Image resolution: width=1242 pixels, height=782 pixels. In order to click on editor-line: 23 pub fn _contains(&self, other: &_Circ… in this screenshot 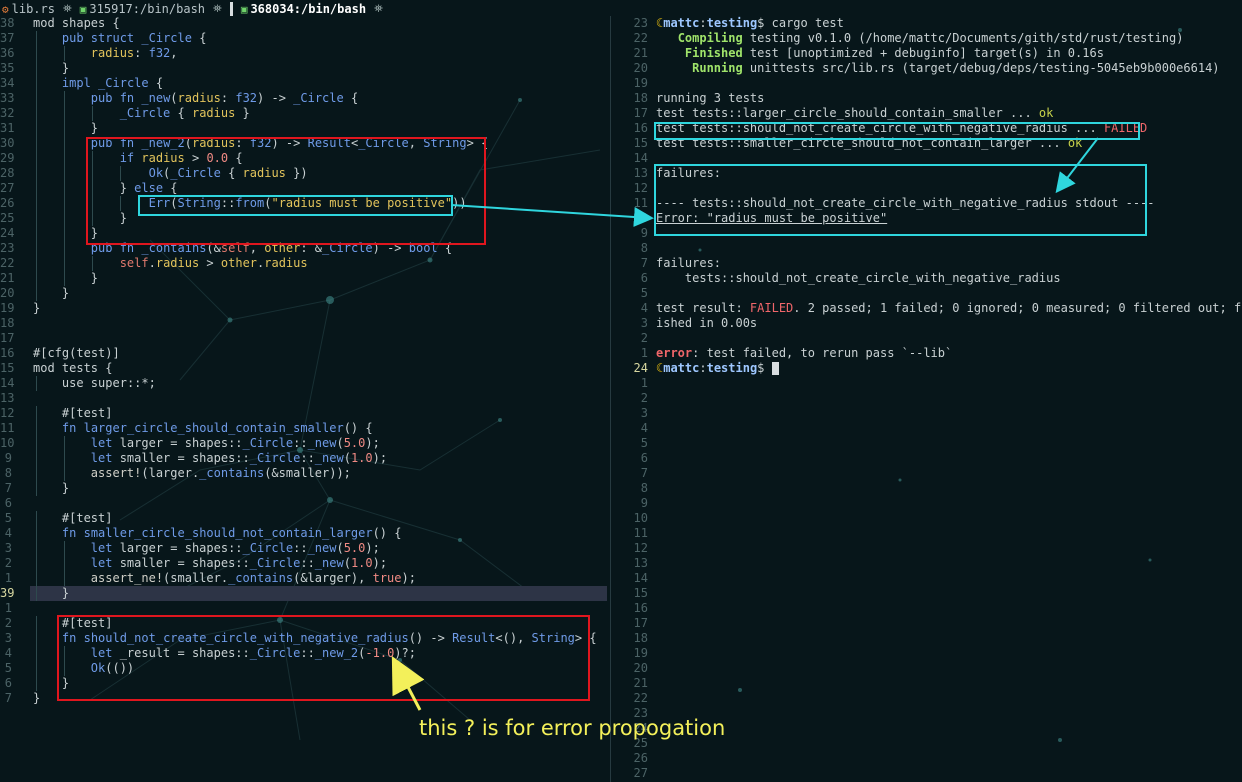, I will do `click(303, 248)`.